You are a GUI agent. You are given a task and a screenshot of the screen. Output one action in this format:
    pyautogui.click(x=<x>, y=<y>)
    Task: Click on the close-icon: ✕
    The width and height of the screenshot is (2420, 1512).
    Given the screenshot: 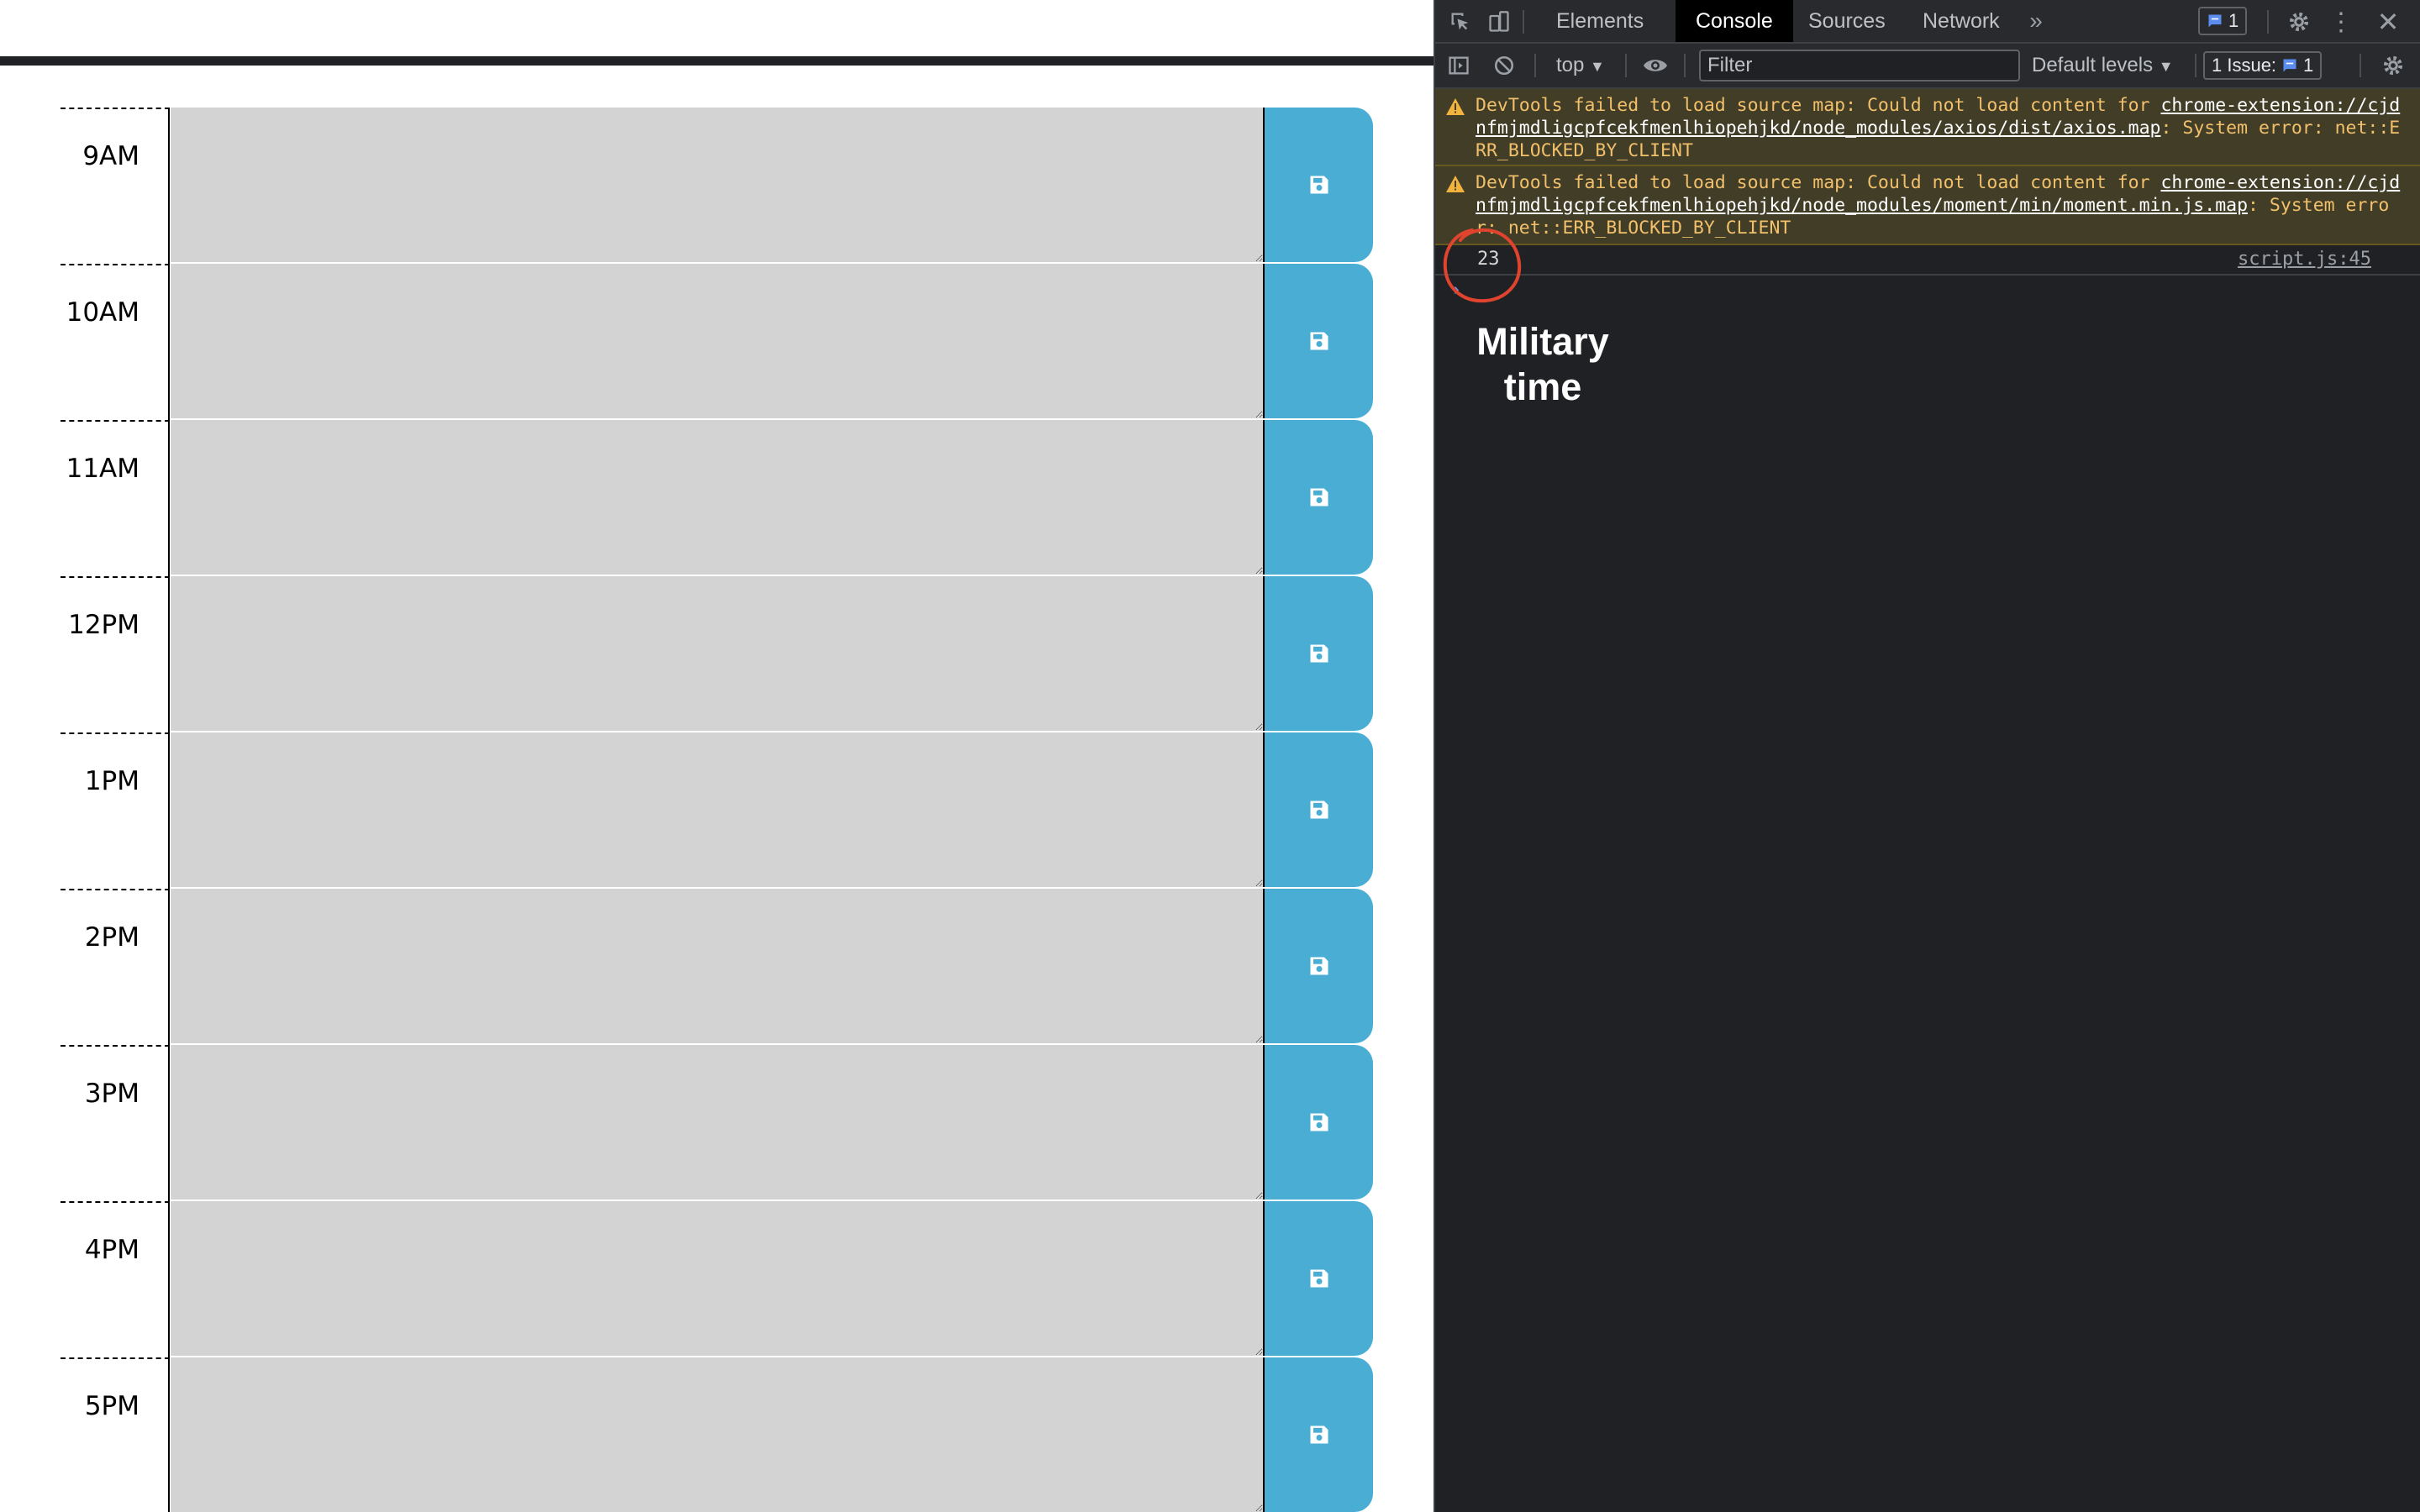 What is the action you would take?
    pyautogui.click(x=2389, y=22)
    